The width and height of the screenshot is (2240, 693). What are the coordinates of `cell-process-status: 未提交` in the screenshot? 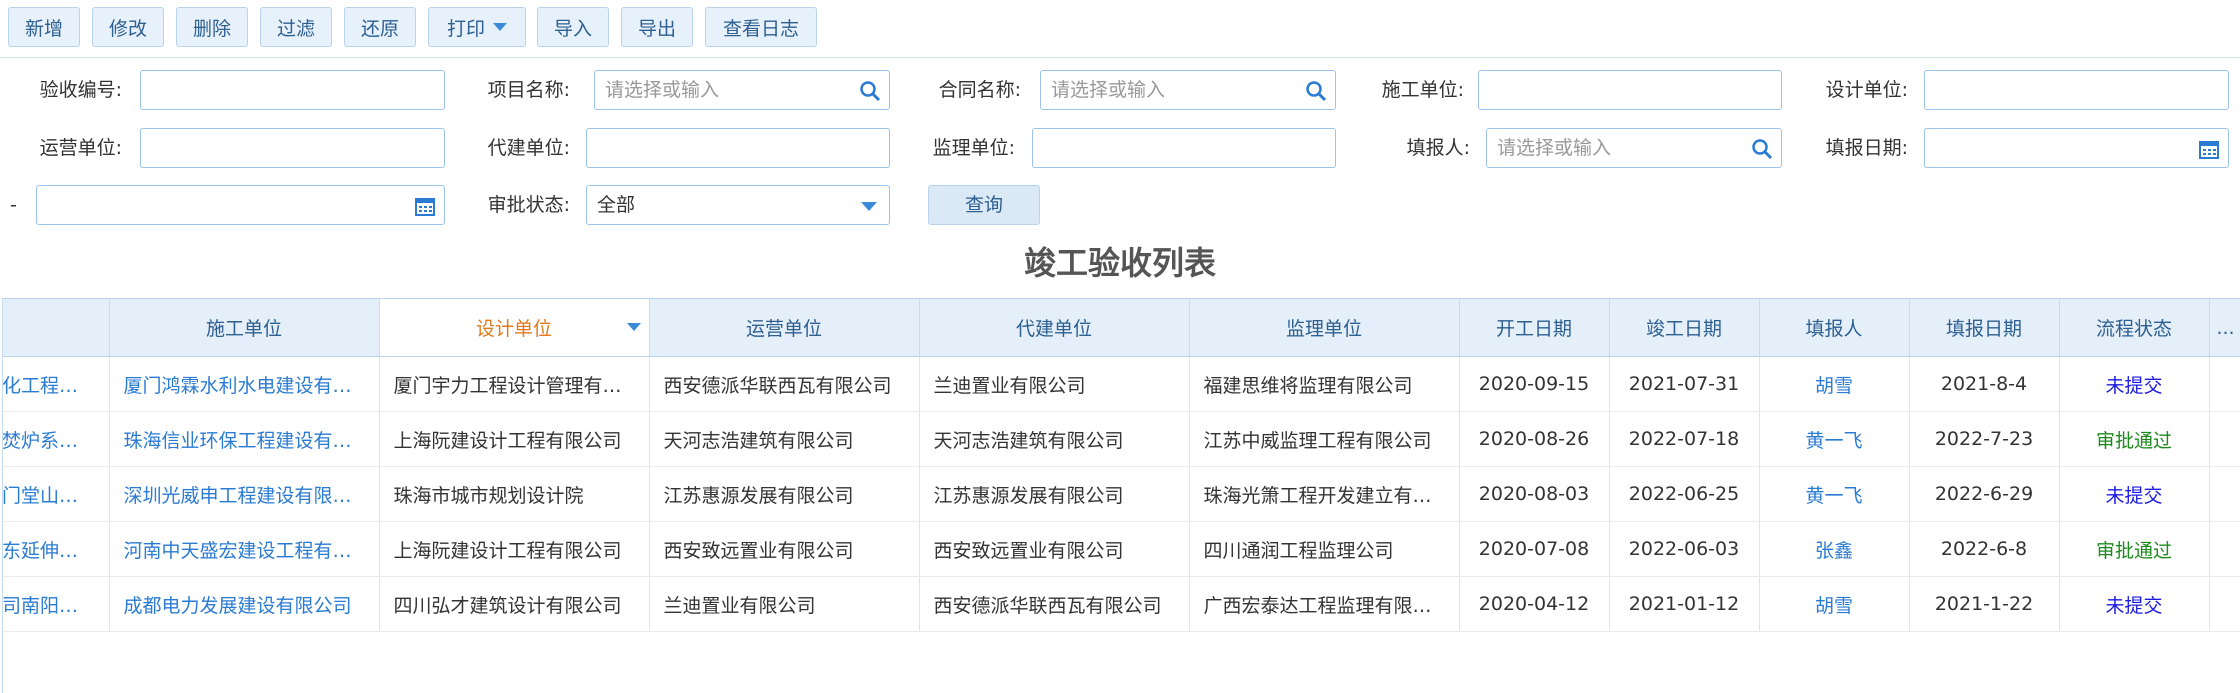 It's located at (2134, 604).